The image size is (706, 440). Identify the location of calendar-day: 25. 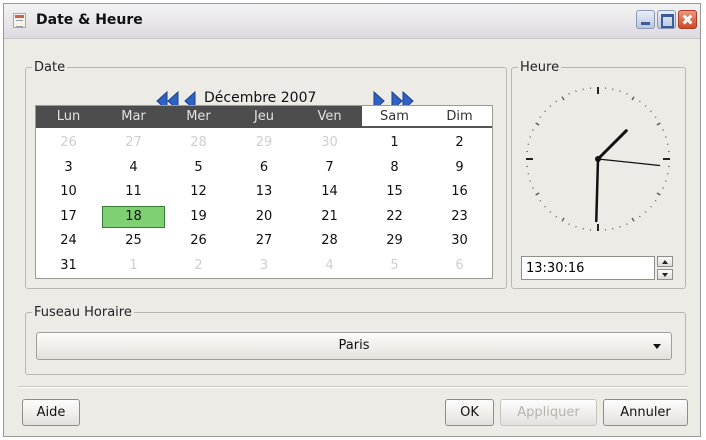
(133, 241).